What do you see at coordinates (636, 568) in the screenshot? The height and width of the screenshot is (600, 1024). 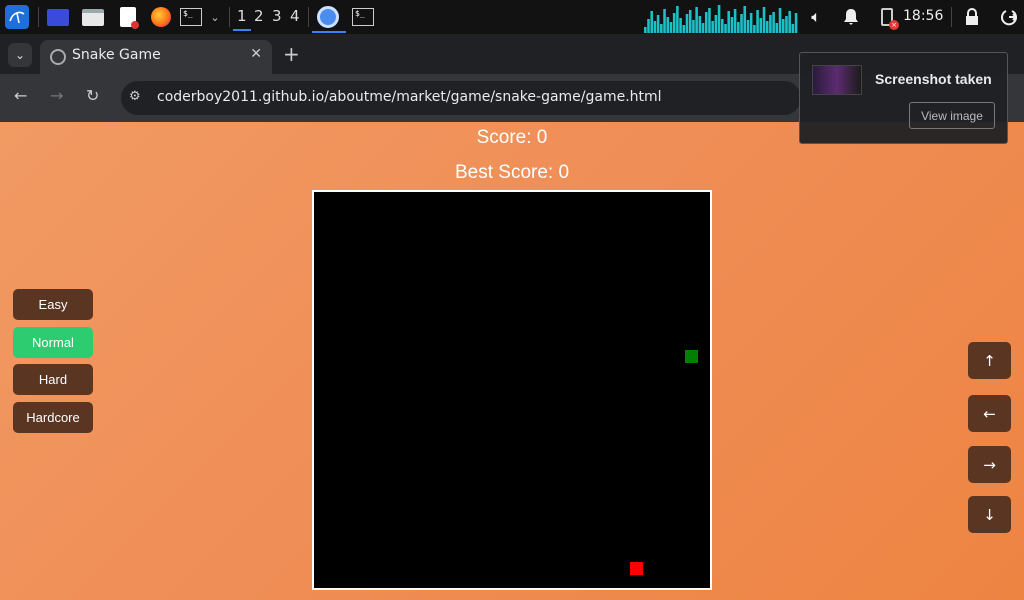 I see `food` at bounding box center [636, 568].